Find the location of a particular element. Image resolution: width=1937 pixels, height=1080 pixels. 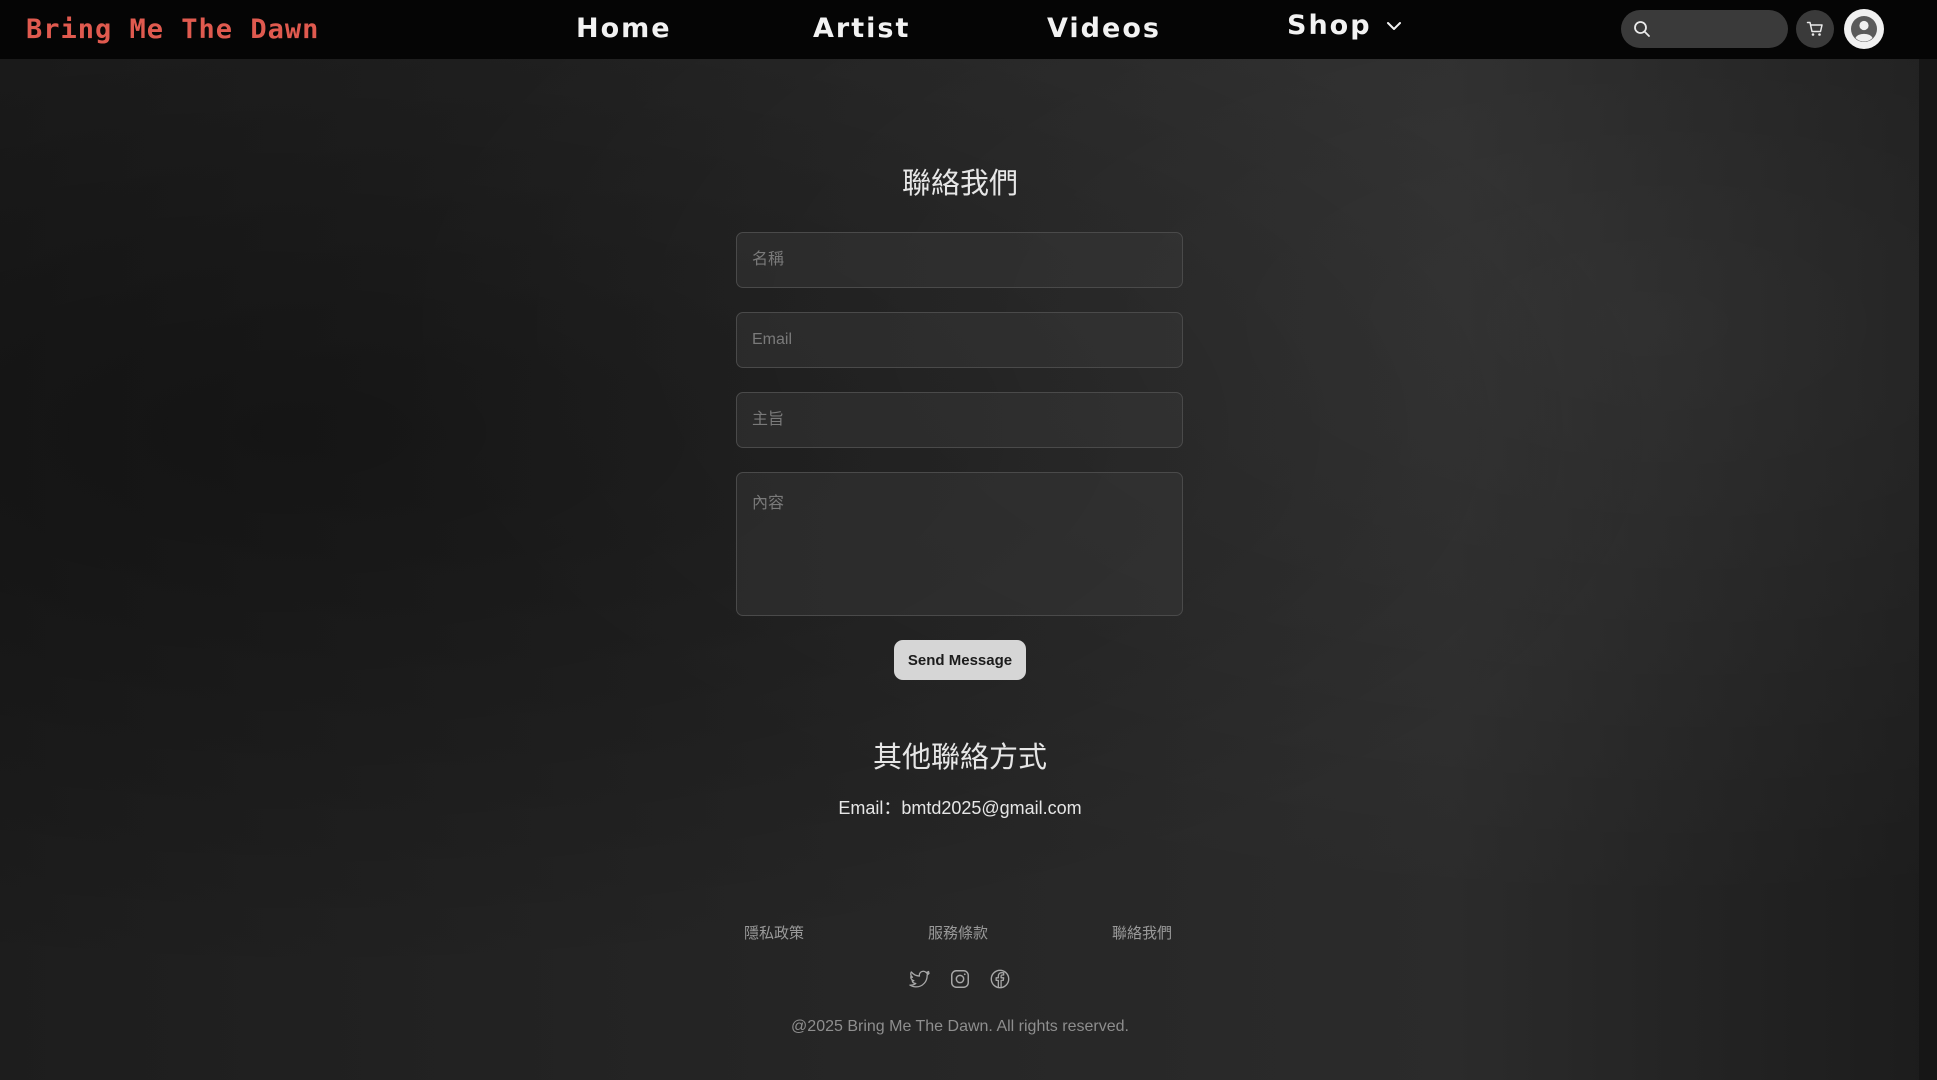

search-bar is located at coordinates (1704, 29).